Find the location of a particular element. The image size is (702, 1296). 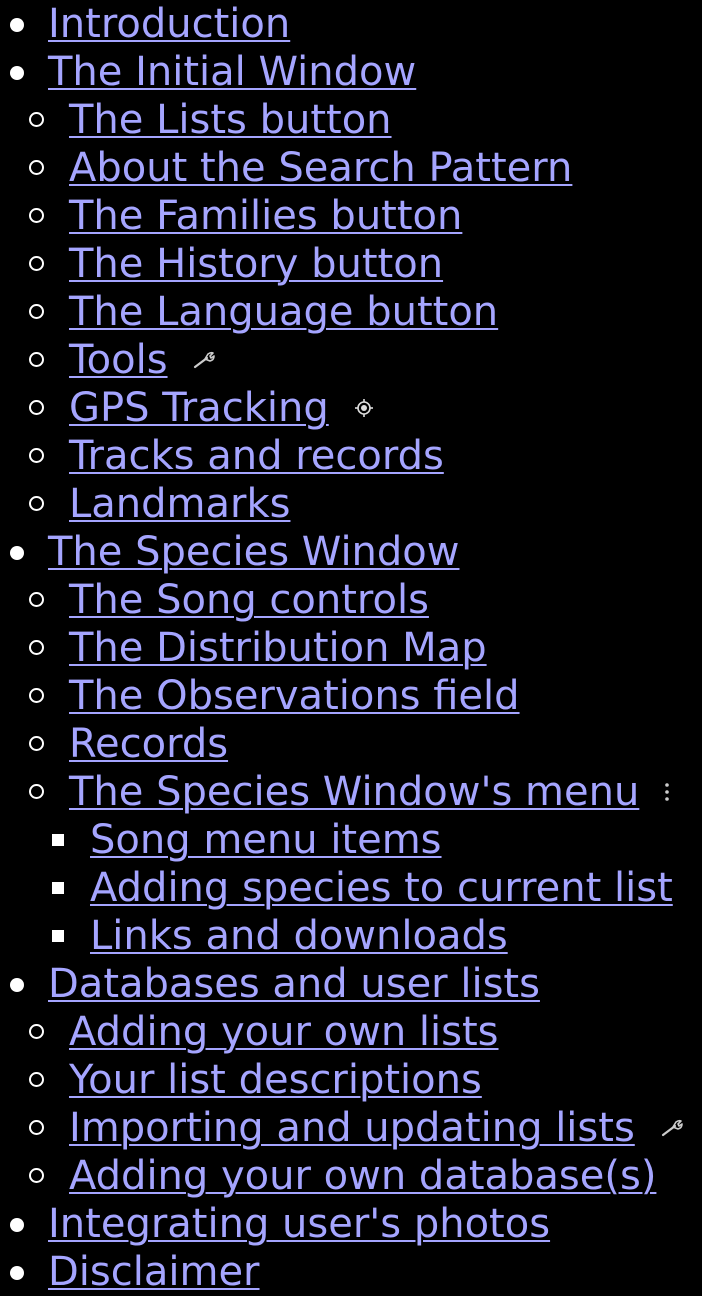

link-links-downloads: Links and downloads is located at coordinates (299, 936).